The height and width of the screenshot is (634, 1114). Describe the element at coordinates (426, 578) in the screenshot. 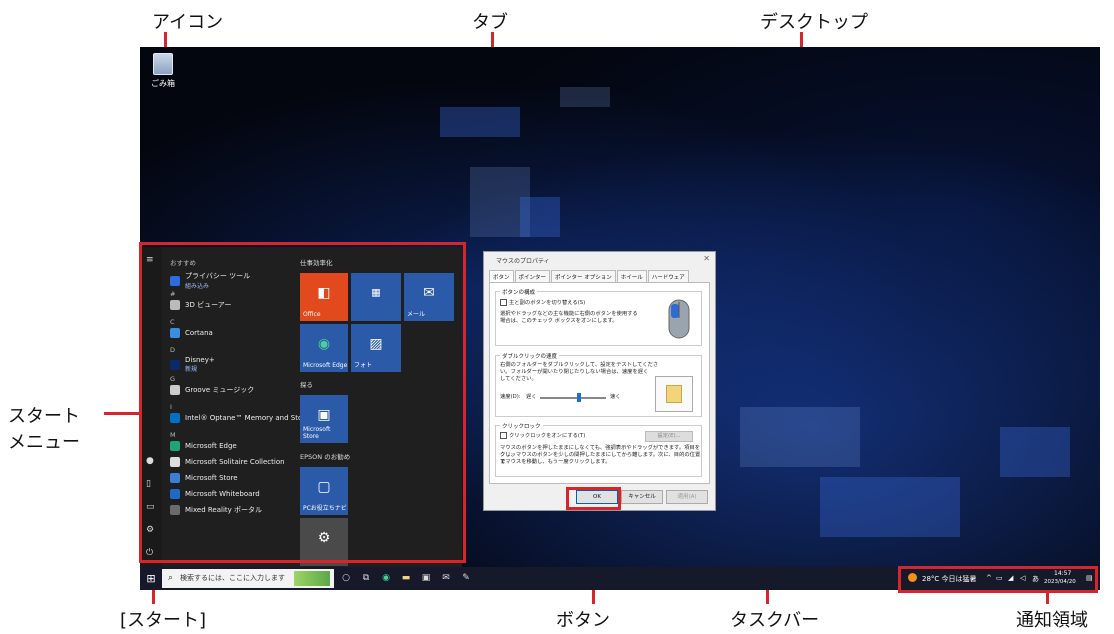

I see `store-icon: ▣` at that location.